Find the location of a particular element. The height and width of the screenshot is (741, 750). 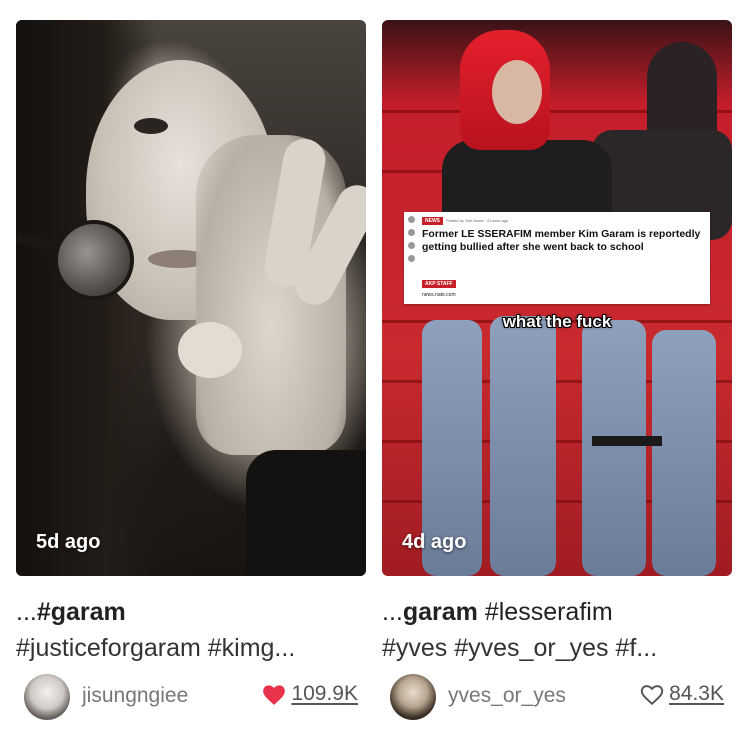

share-icons-column is located at coordinates (411, 258).